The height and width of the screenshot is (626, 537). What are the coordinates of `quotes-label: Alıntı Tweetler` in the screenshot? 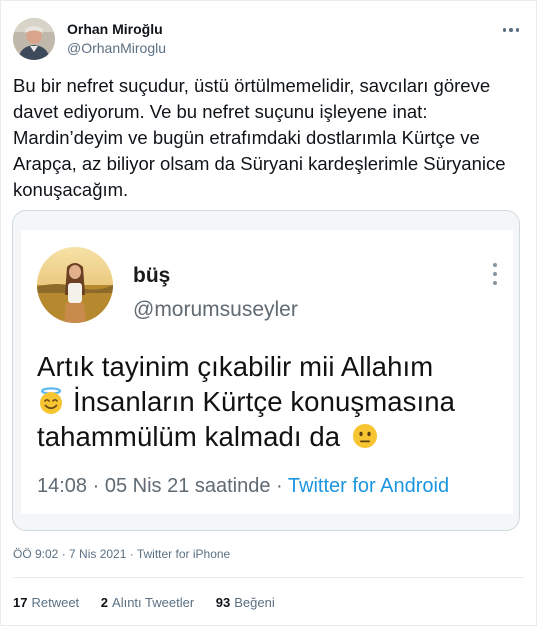 It's located at (153, 602).